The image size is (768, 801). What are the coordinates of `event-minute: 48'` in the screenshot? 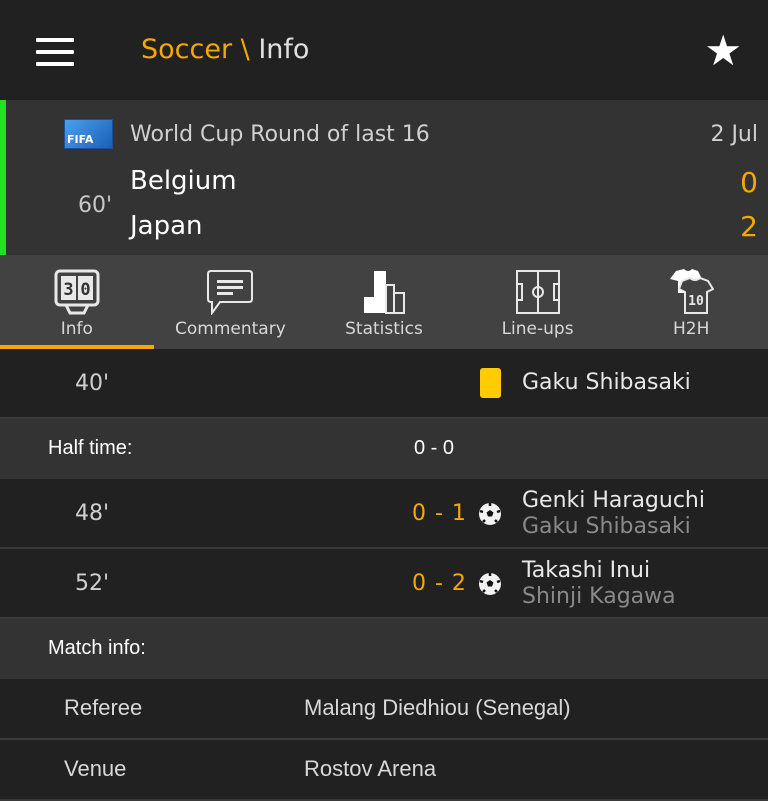 It's located at (92, 513).